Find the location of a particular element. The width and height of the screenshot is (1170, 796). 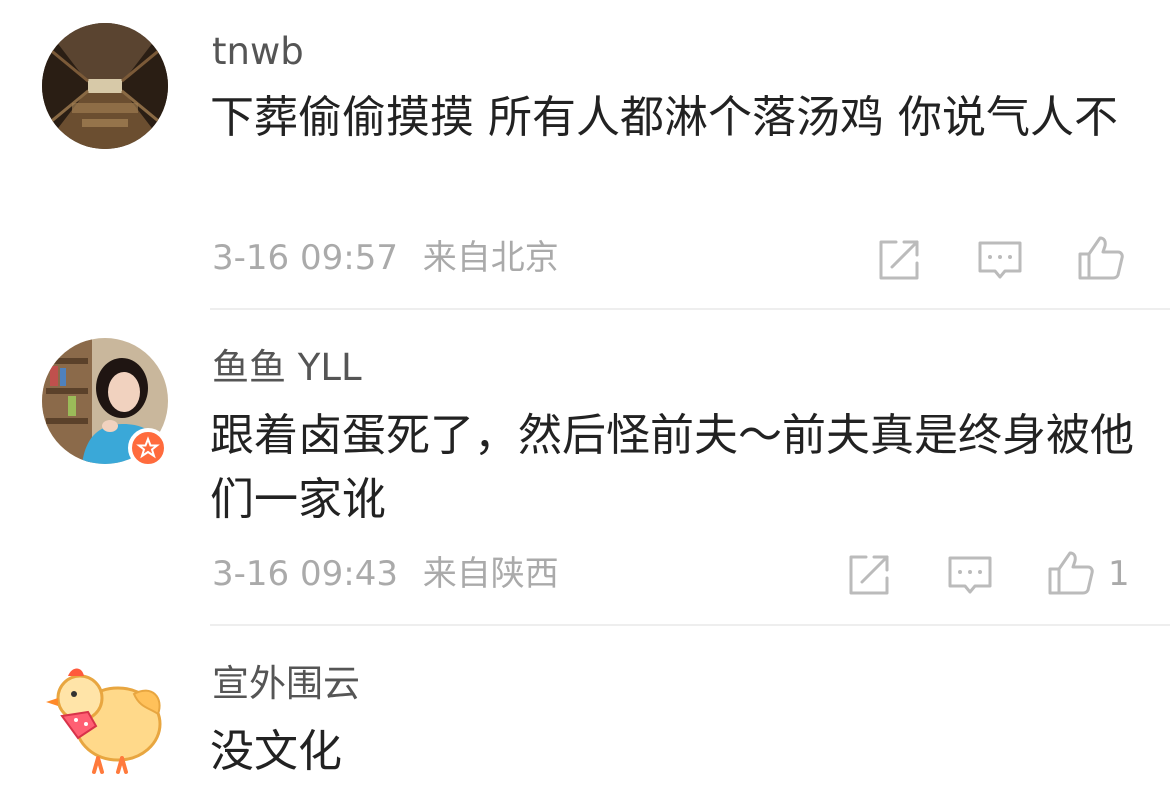

username: 宣外围云 is located at coordinates (286, 684).